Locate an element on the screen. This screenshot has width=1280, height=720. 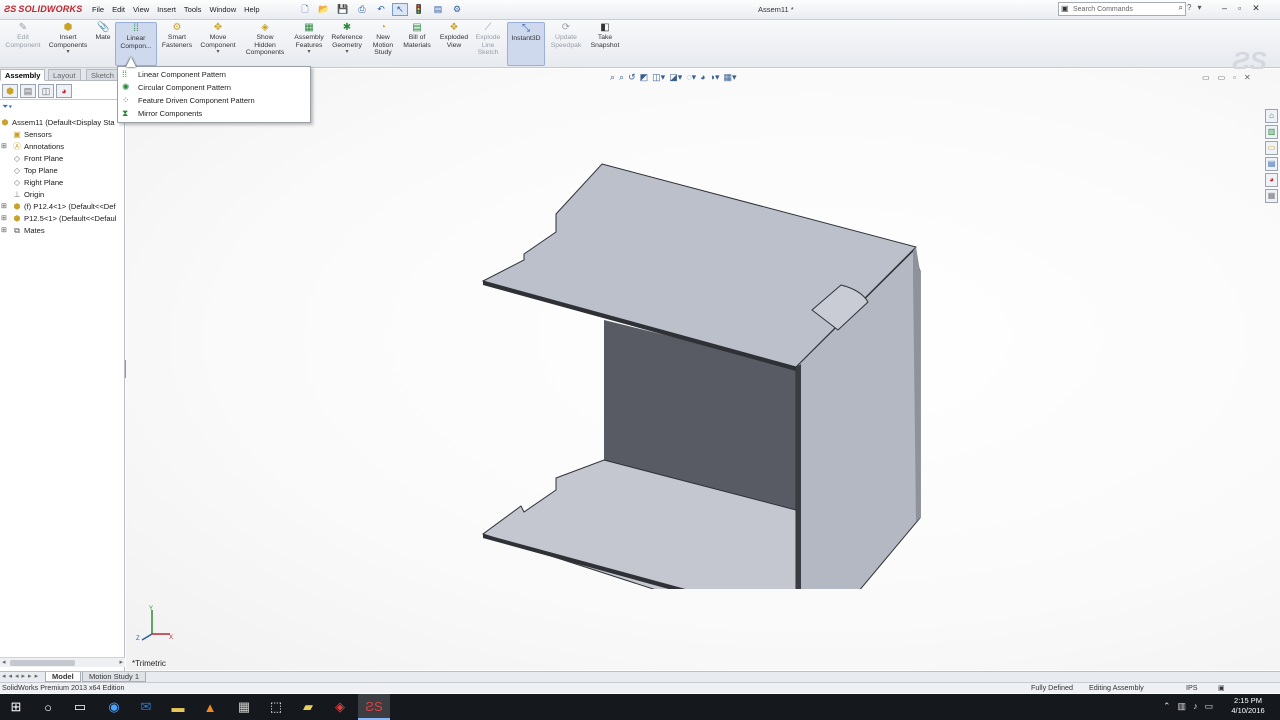
menu-insert: Insert is located at coordinates (166, 9).